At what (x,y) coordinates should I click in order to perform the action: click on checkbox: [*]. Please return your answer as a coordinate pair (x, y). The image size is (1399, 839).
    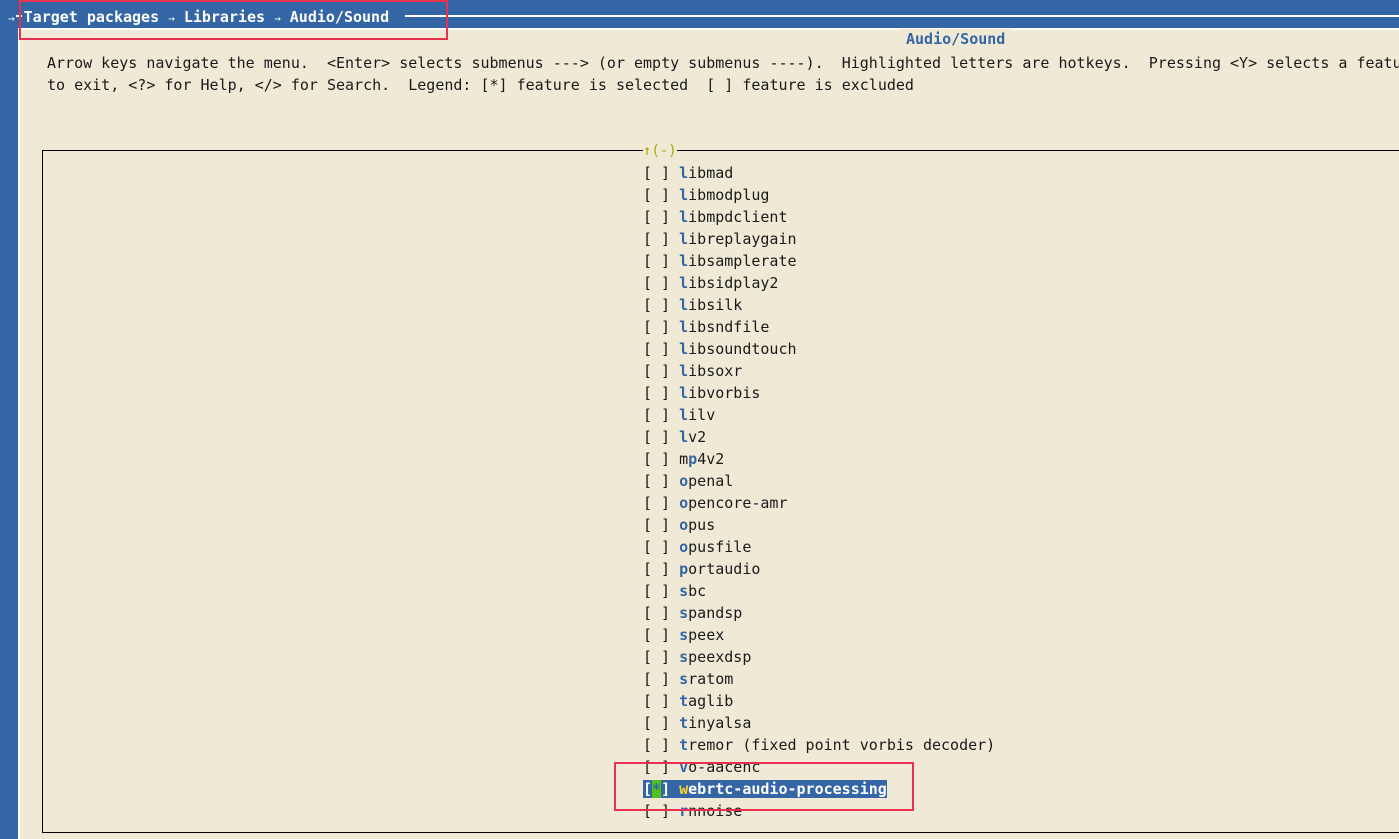
    Looking at the image, I should click on (656, 789).